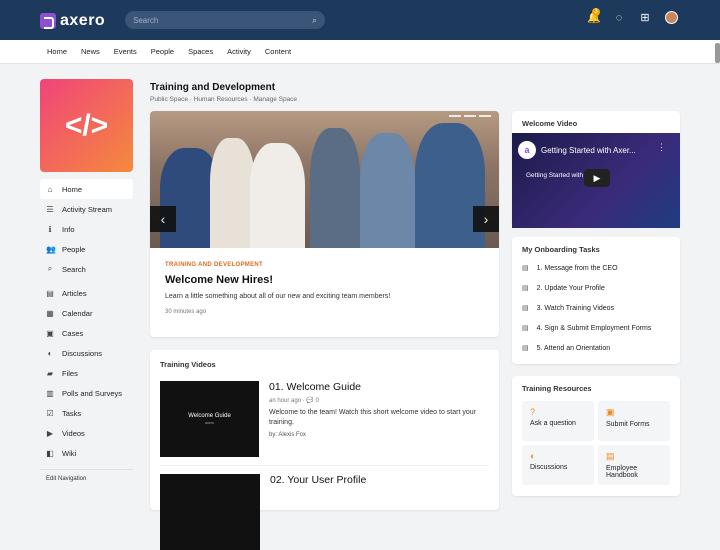 Image resolution: width=720 pixels, height=550 pixels. I want to click on nav-item-news: News, so click(90, 52).